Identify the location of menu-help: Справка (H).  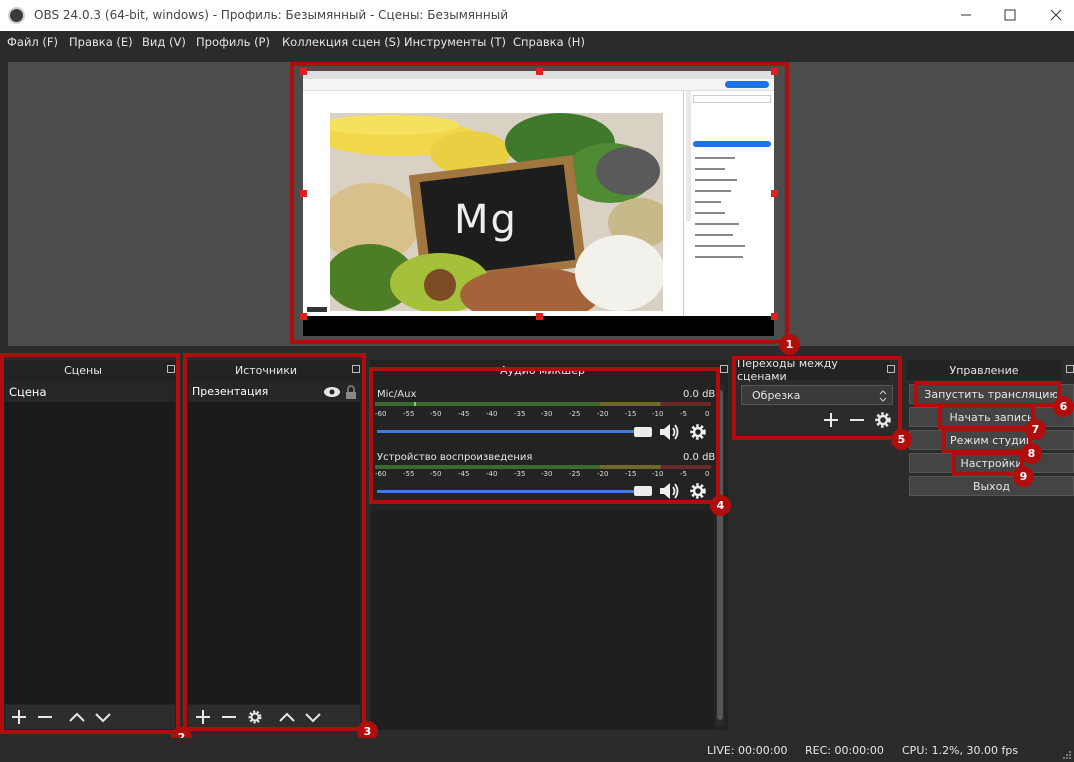
(549, 42).